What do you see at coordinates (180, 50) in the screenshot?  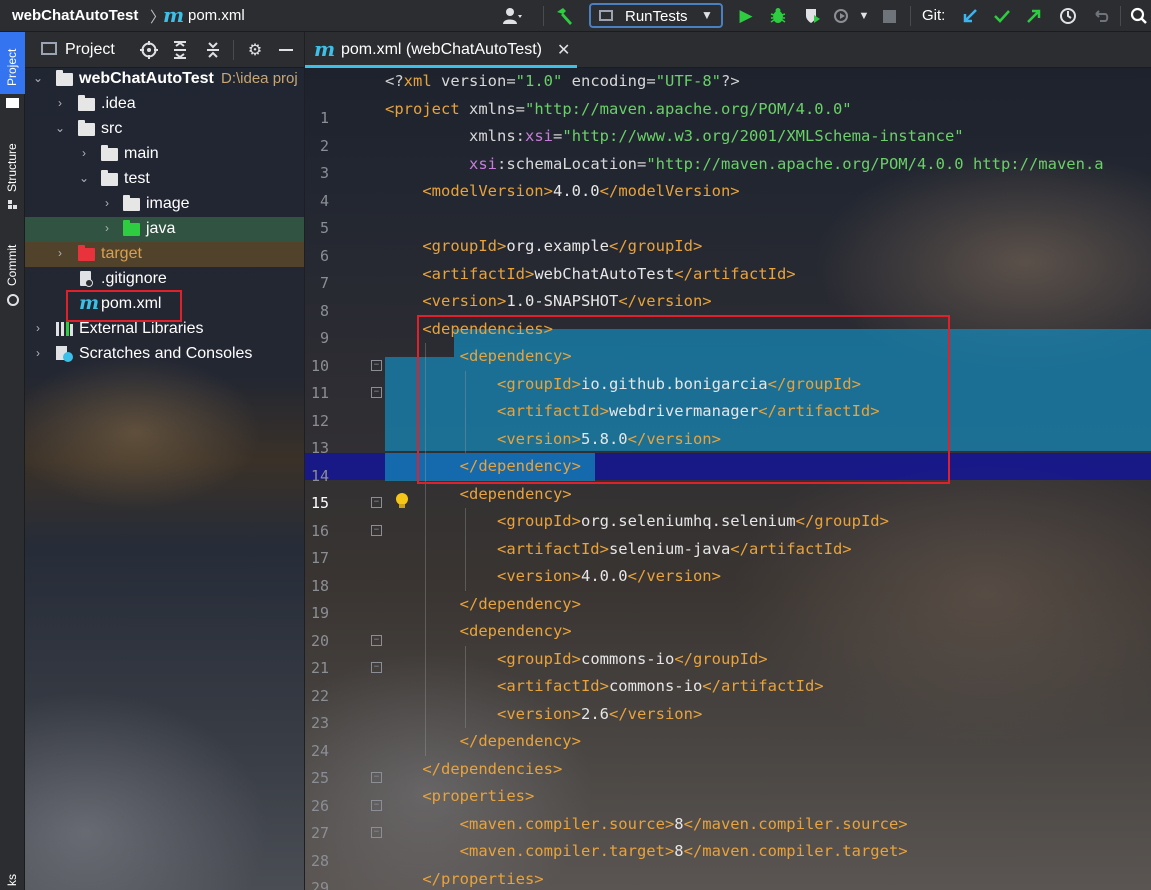 I see `expand-all-icon` at bounding box center [180, 50].